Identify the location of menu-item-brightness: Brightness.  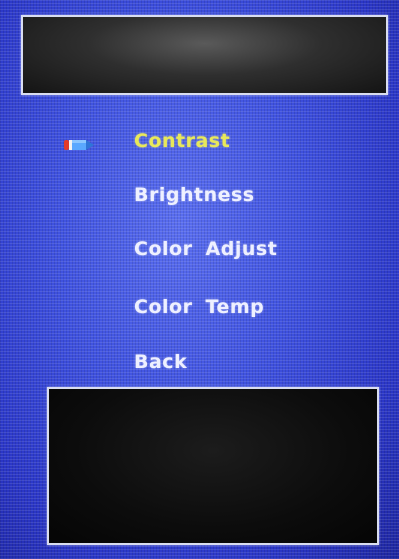
(194, 195).